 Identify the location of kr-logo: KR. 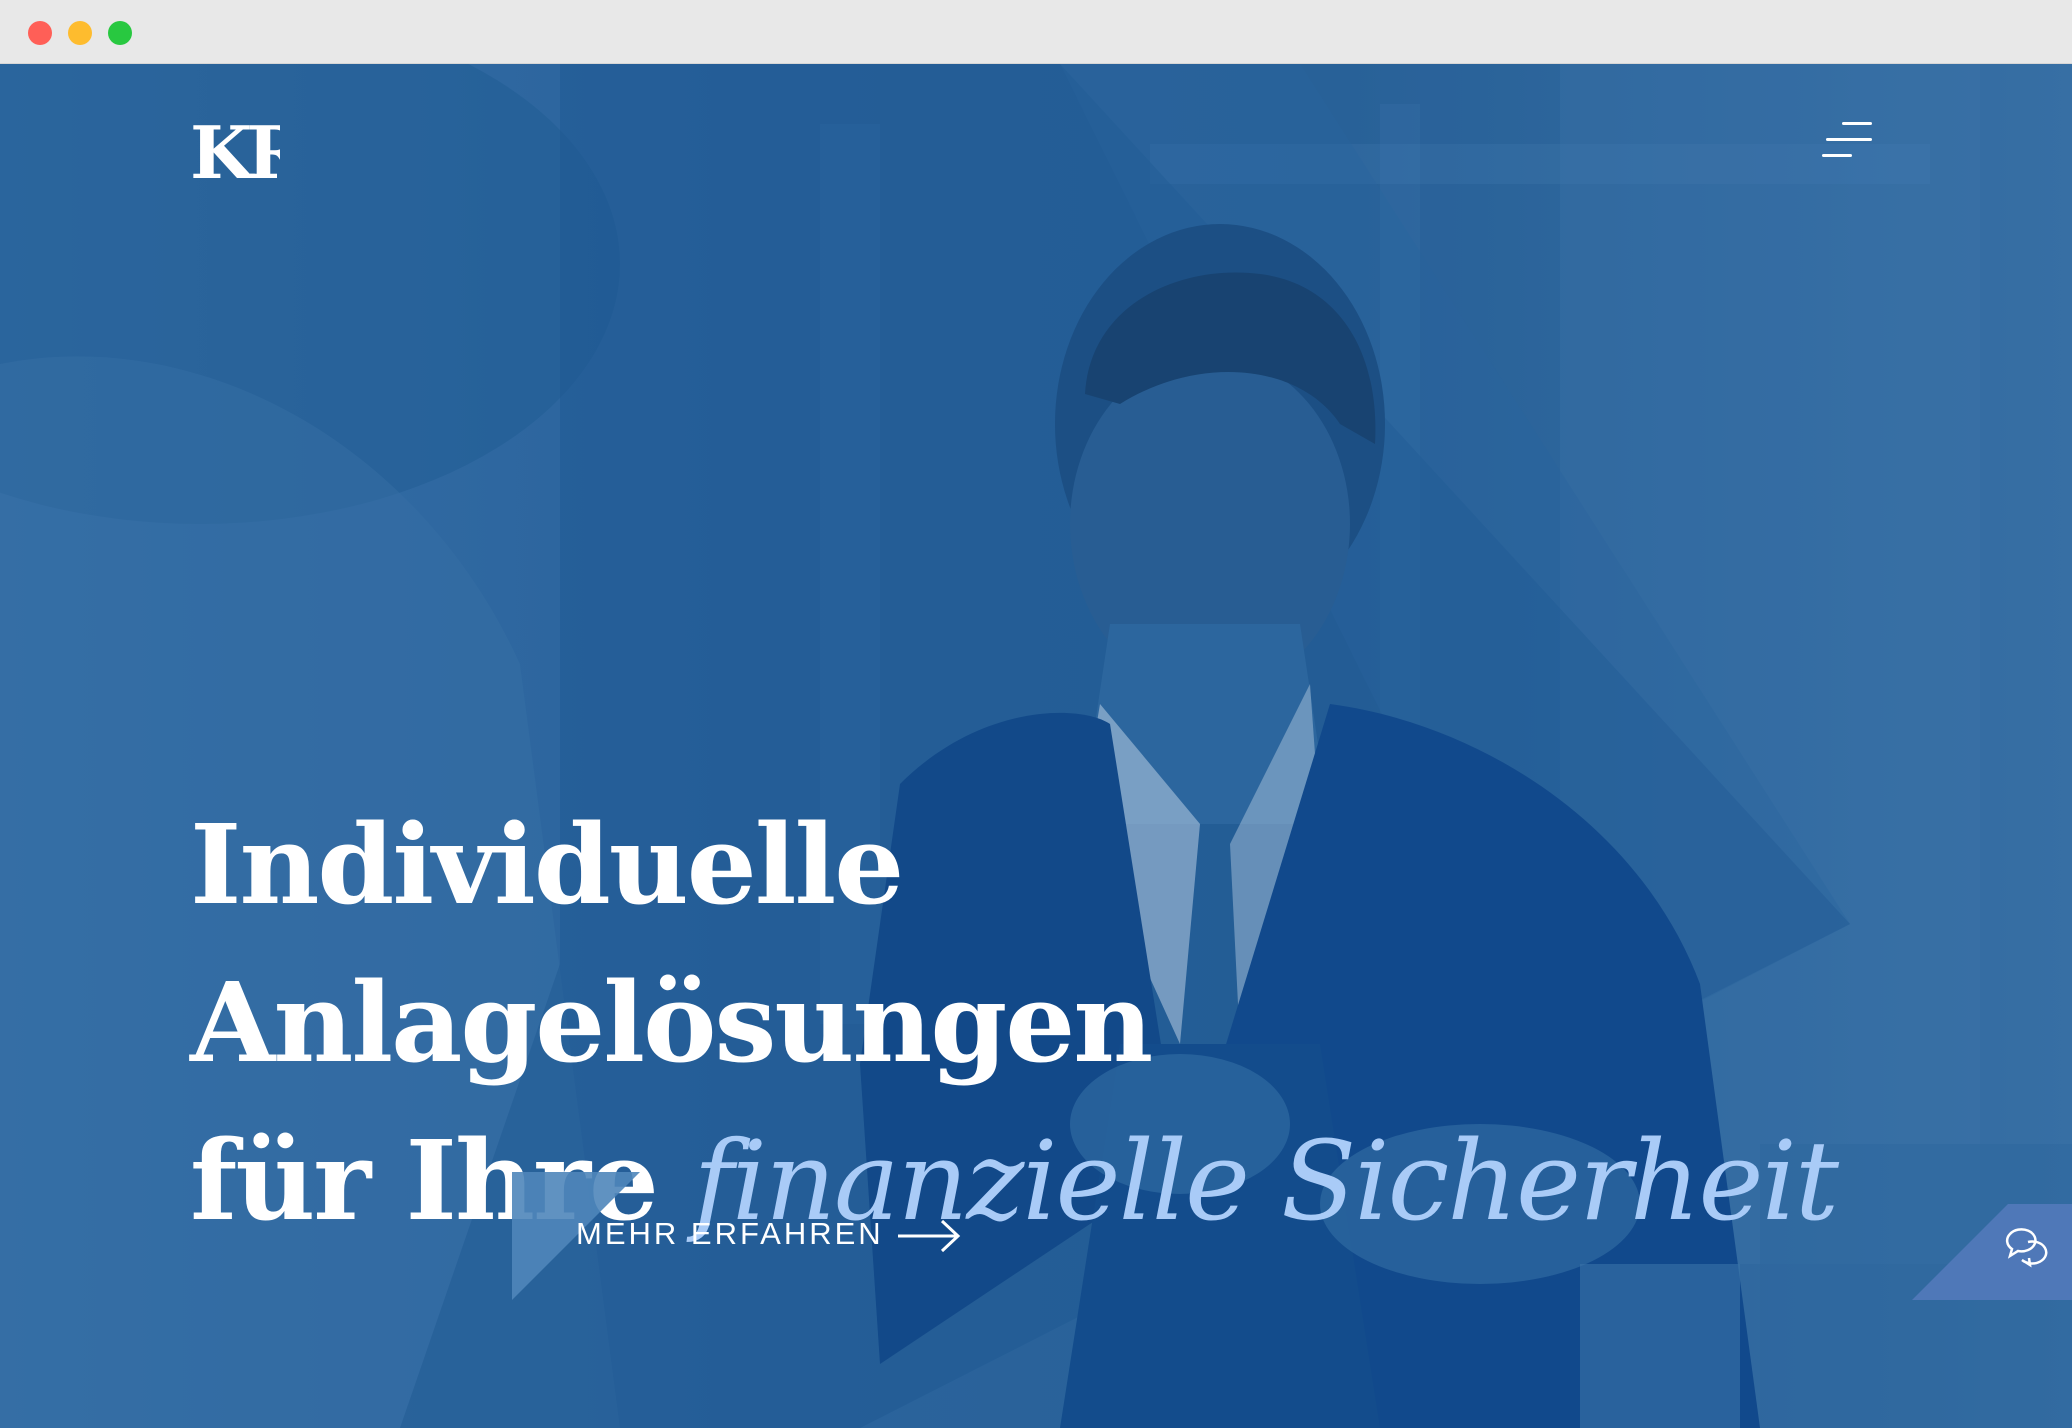
(235, 152).